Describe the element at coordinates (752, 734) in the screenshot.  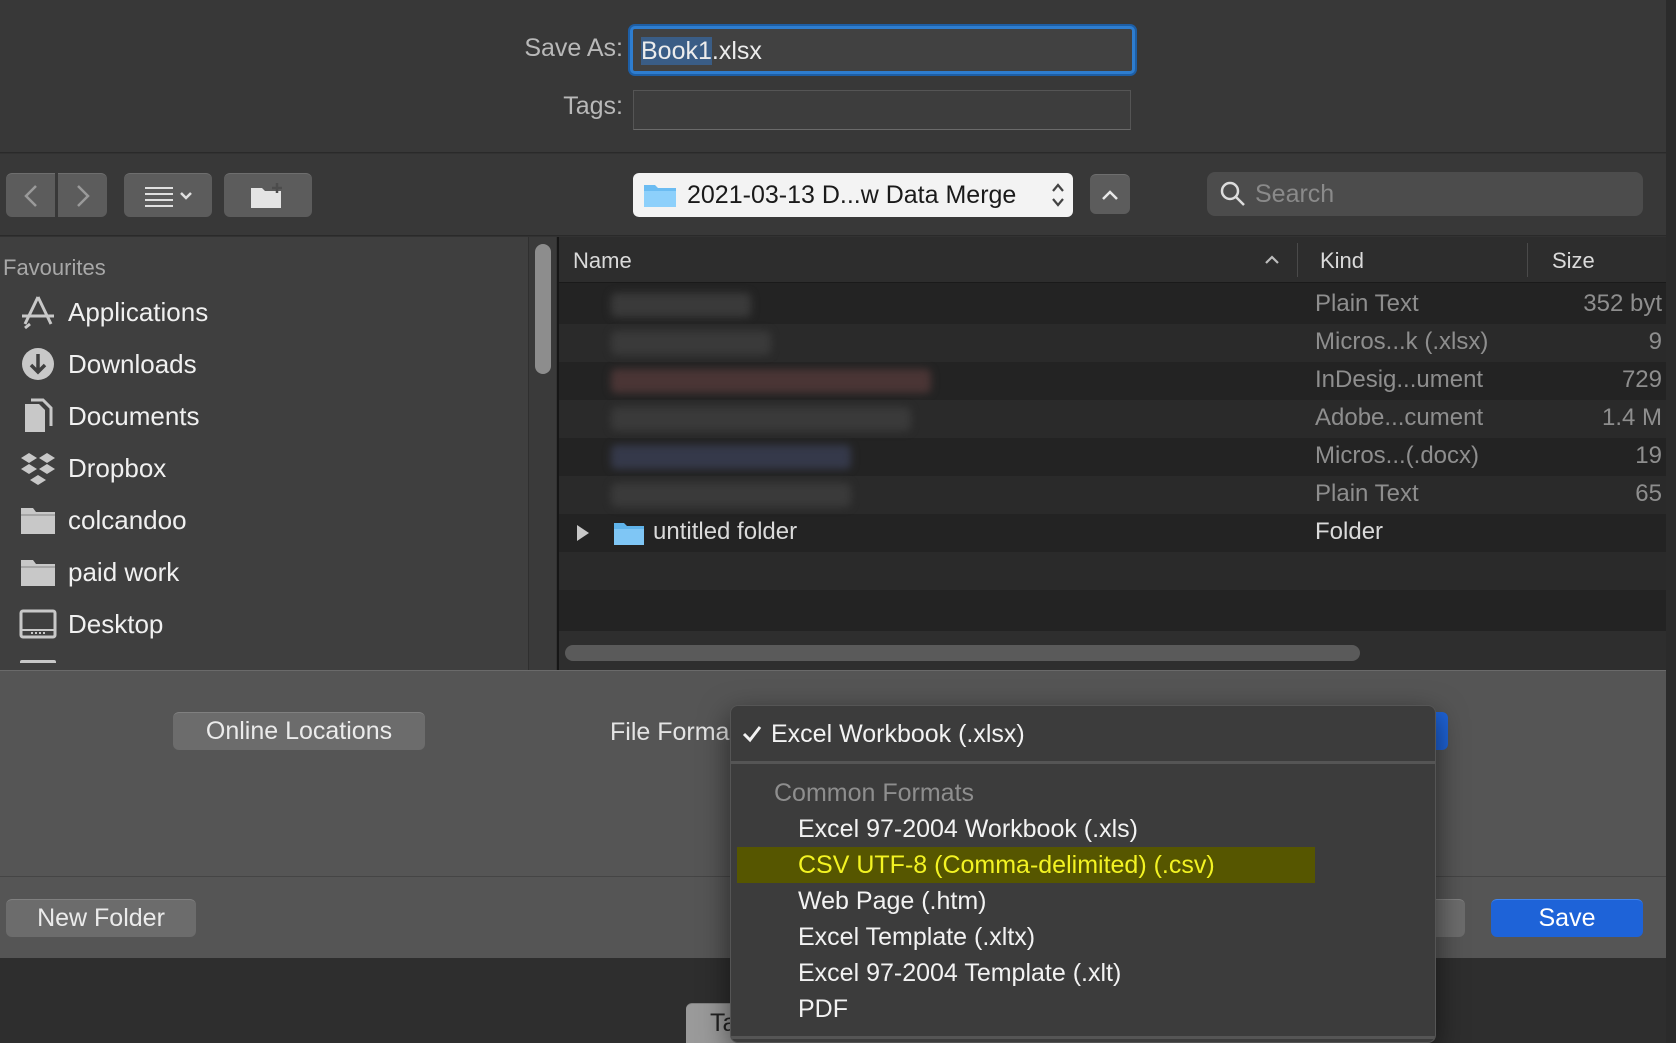
I see `checkmark-icon` at that location.